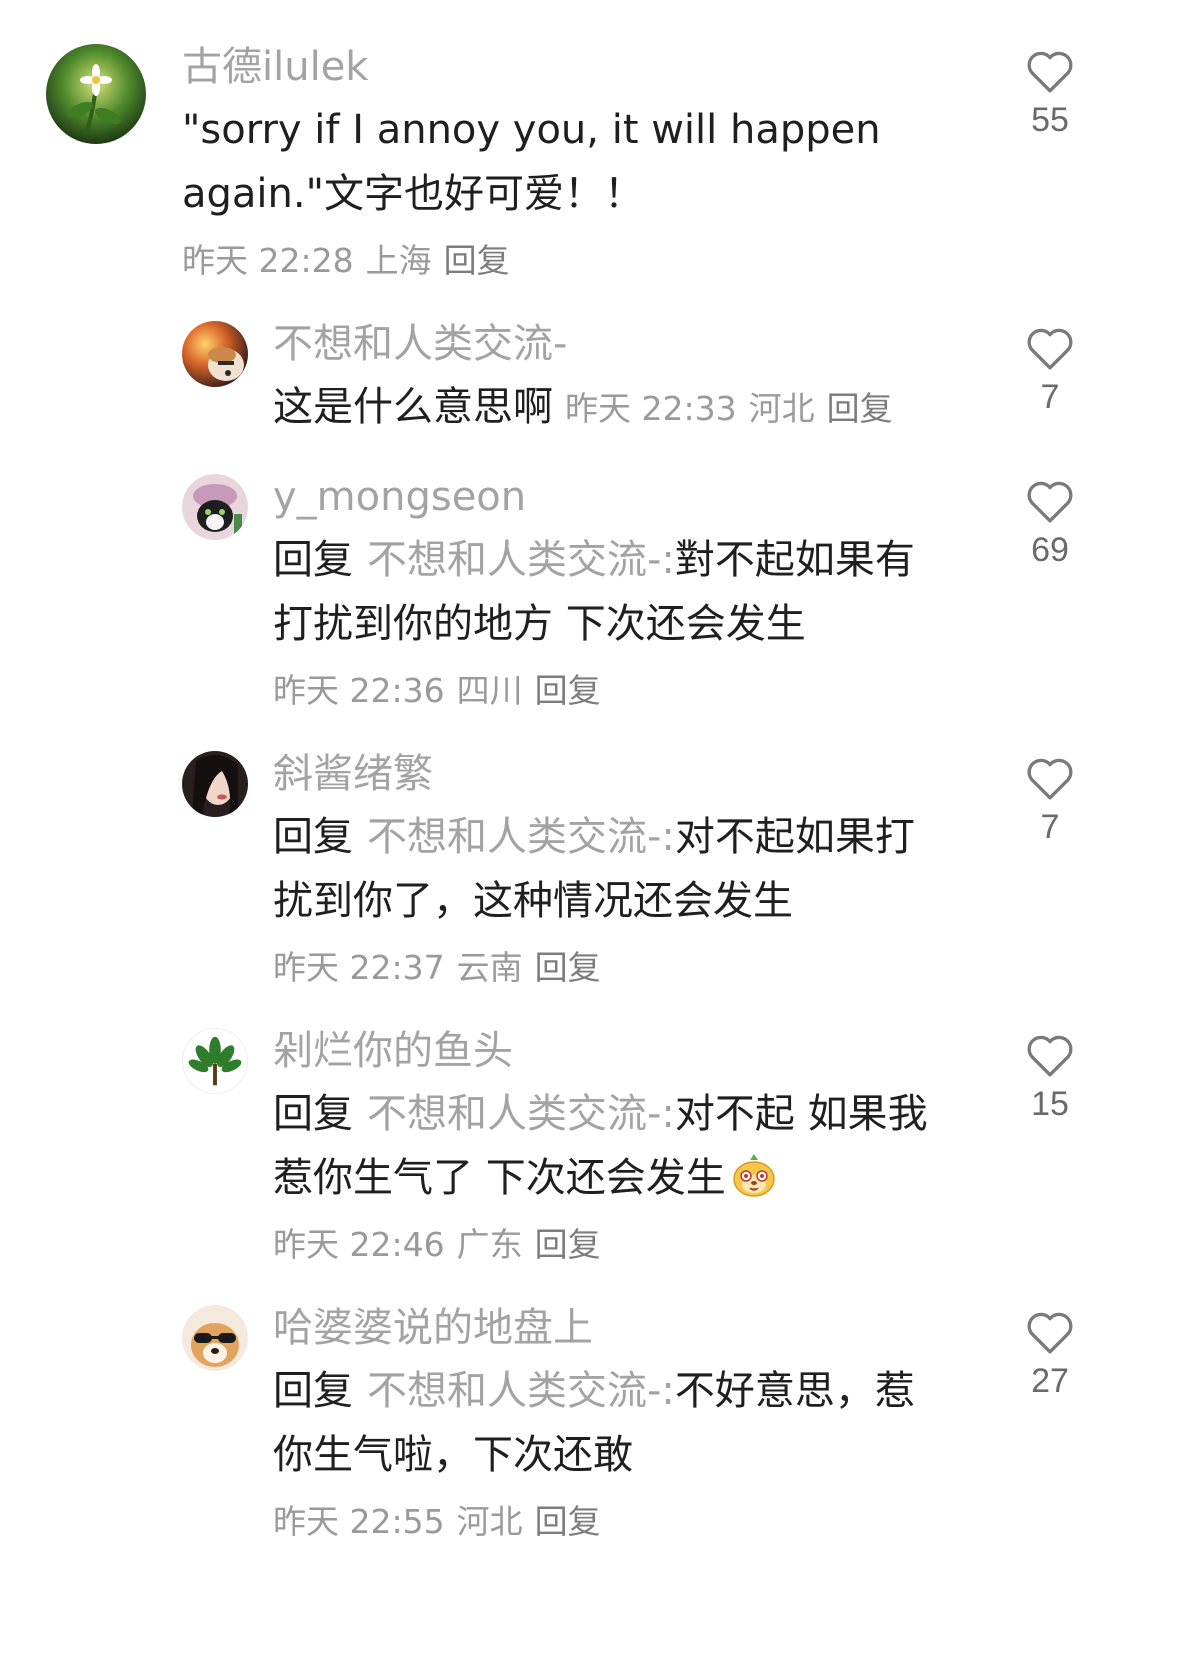 The image size is (1179, 1663). What do you see at coordinates (801, 1114) in the screenshot?
I see `comment-text-line: 对不起 如果我` at bounding box center [801, 1114].